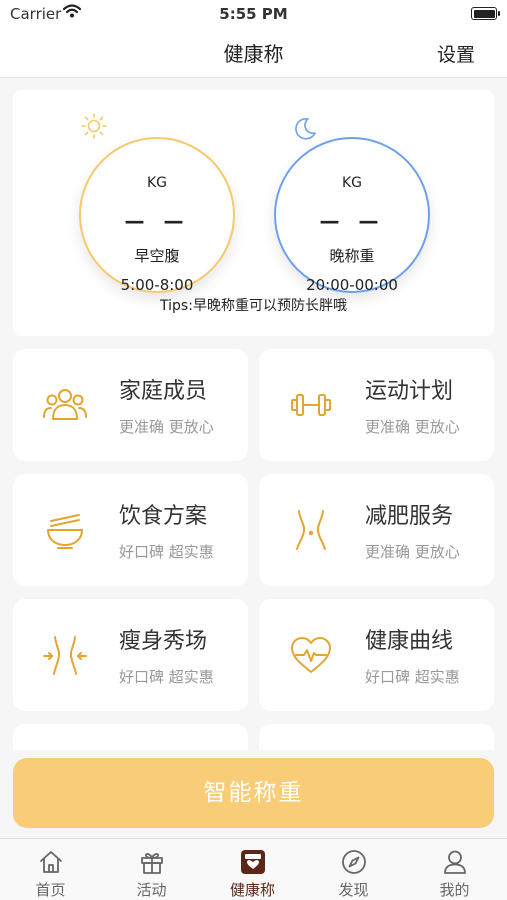 The width and height of the screenshot is (507, 900). What do you see at coordinates (409, 391) in the screenshot?
I see `tile-title: 运动计划` at bounding box center [409, 391].